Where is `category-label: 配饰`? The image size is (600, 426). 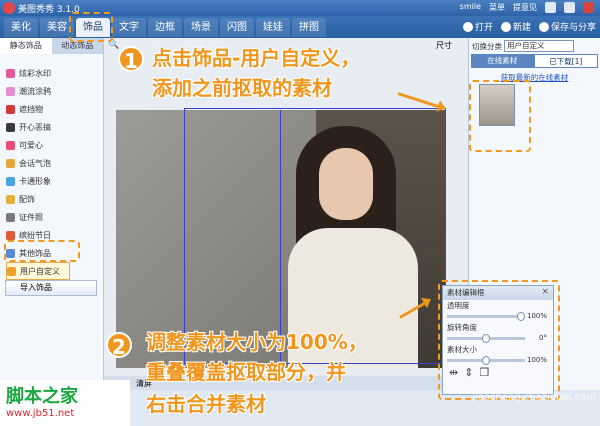
category-label: 配饰 is located at coordinates (27, 199).